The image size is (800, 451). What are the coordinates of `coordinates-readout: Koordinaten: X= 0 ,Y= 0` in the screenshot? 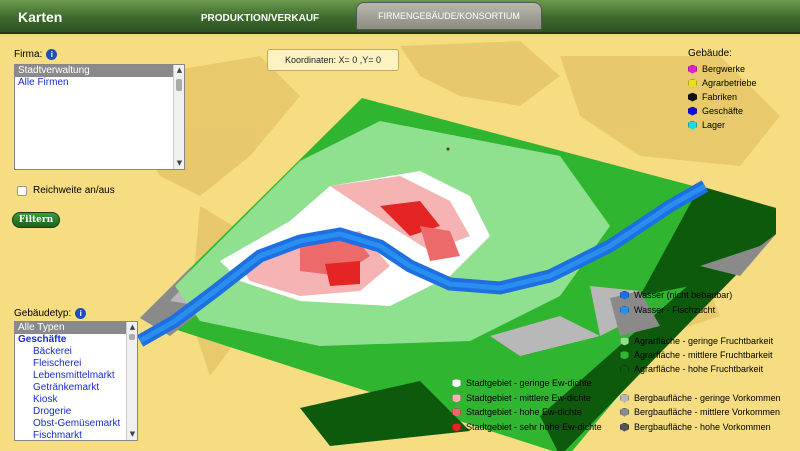 It's located at (333, 60).